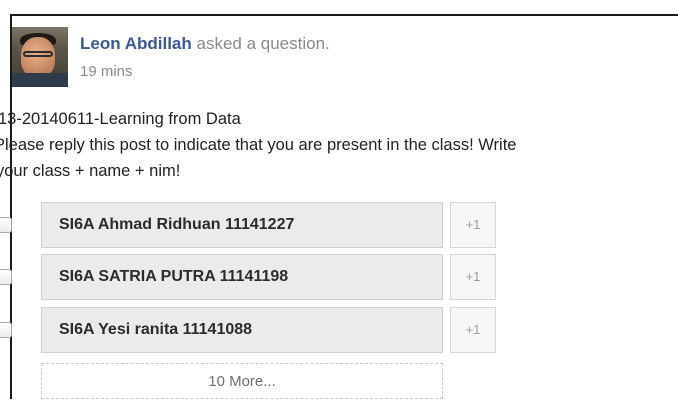 The width and height of the screenshot is (678, 400). I want to click on poll-option: SI6A SATRIA PUTRA 11141198 +1, so click(339, 277).